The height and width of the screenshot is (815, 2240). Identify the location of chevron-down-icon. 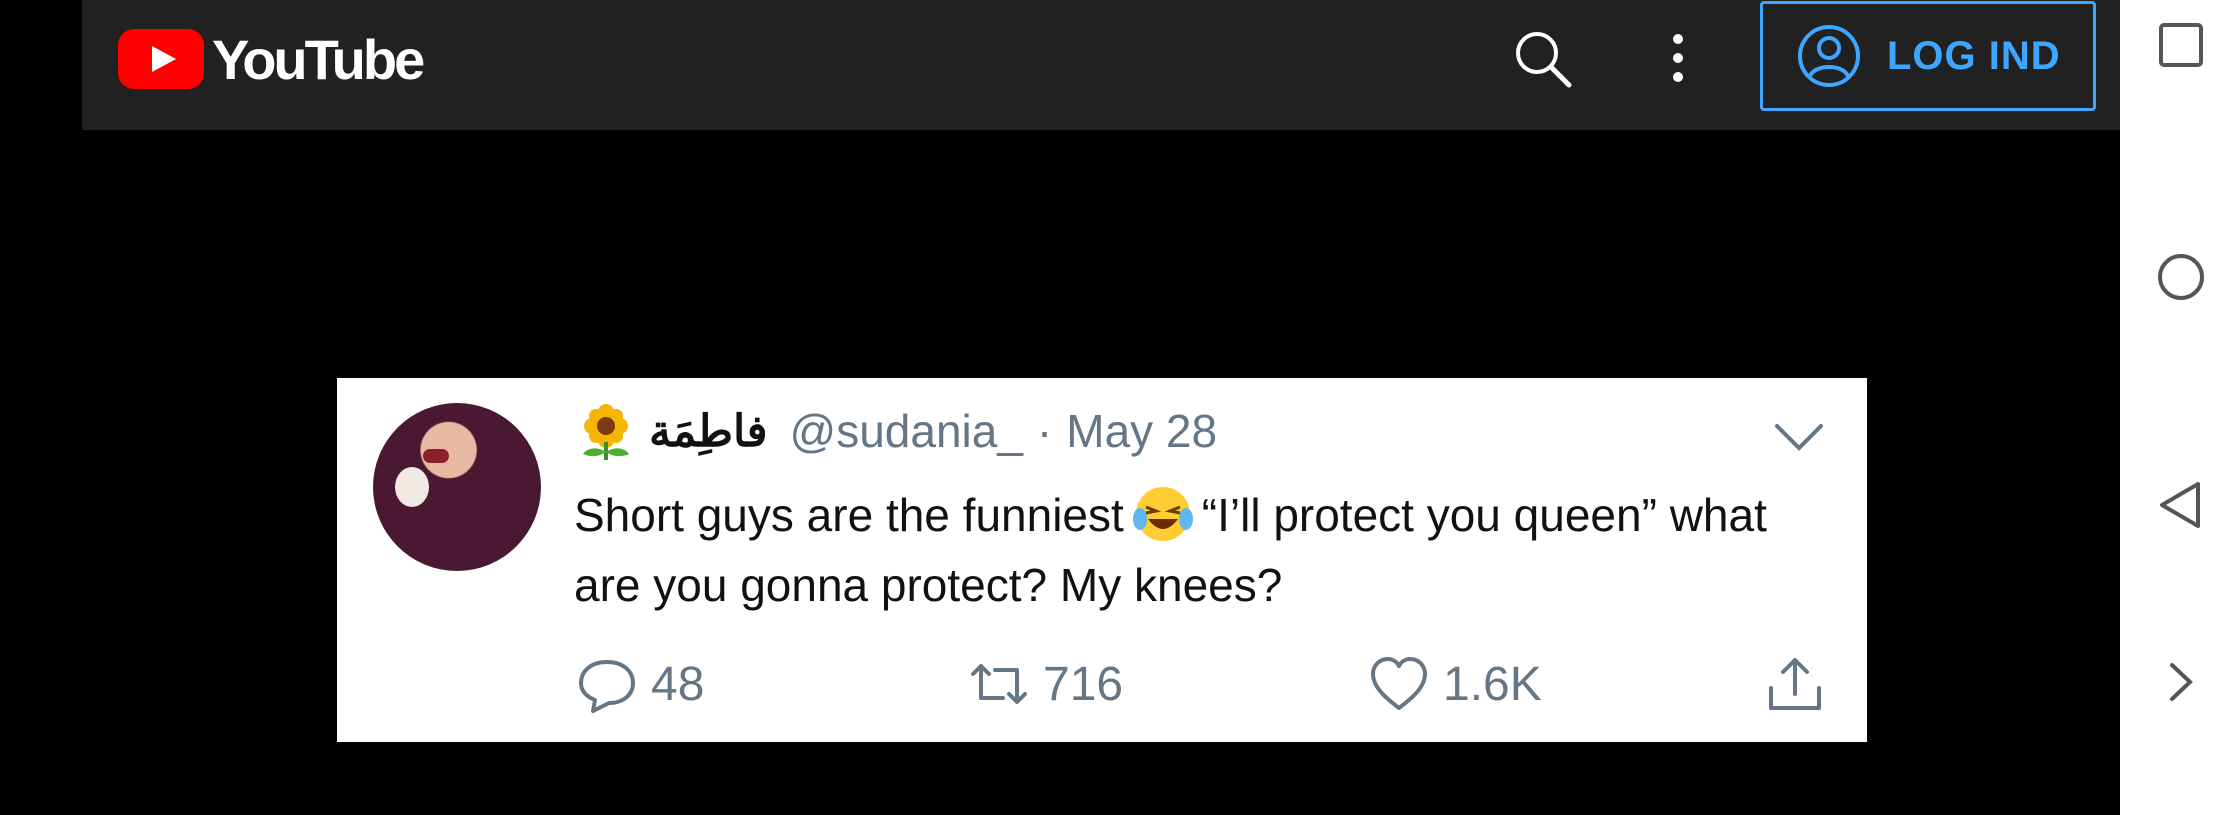
(1799, 437).